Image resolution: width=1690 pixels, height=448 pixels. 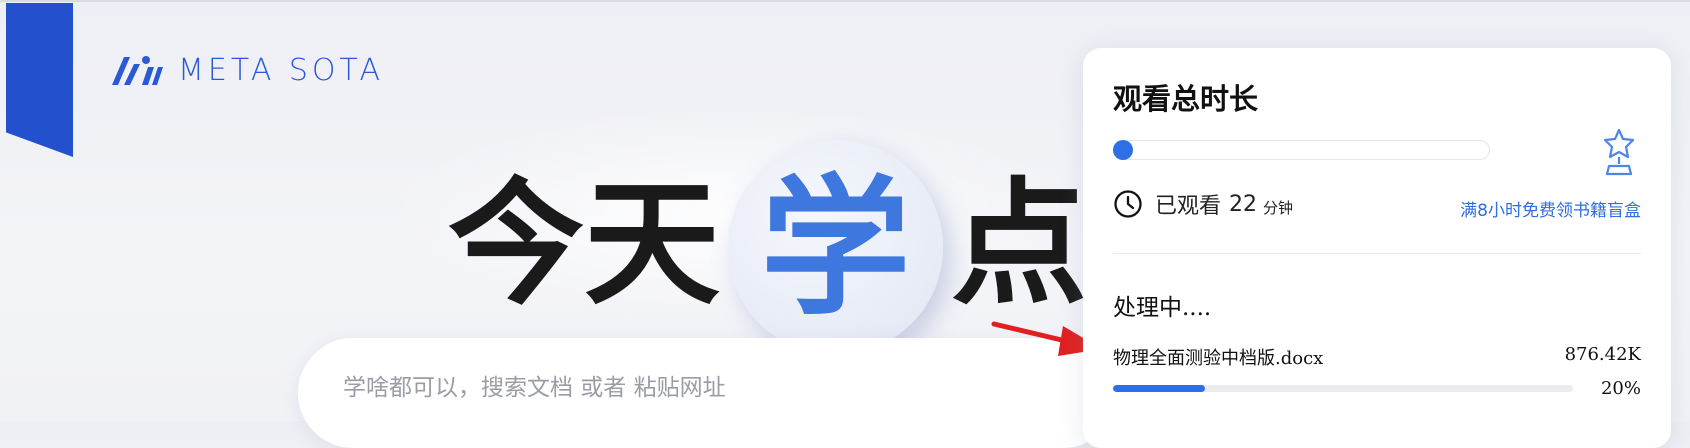 What do you see at coordinates (137, 70) in the screenshot?
I see `logo-mark-icon` at bounding box center [137, 70].